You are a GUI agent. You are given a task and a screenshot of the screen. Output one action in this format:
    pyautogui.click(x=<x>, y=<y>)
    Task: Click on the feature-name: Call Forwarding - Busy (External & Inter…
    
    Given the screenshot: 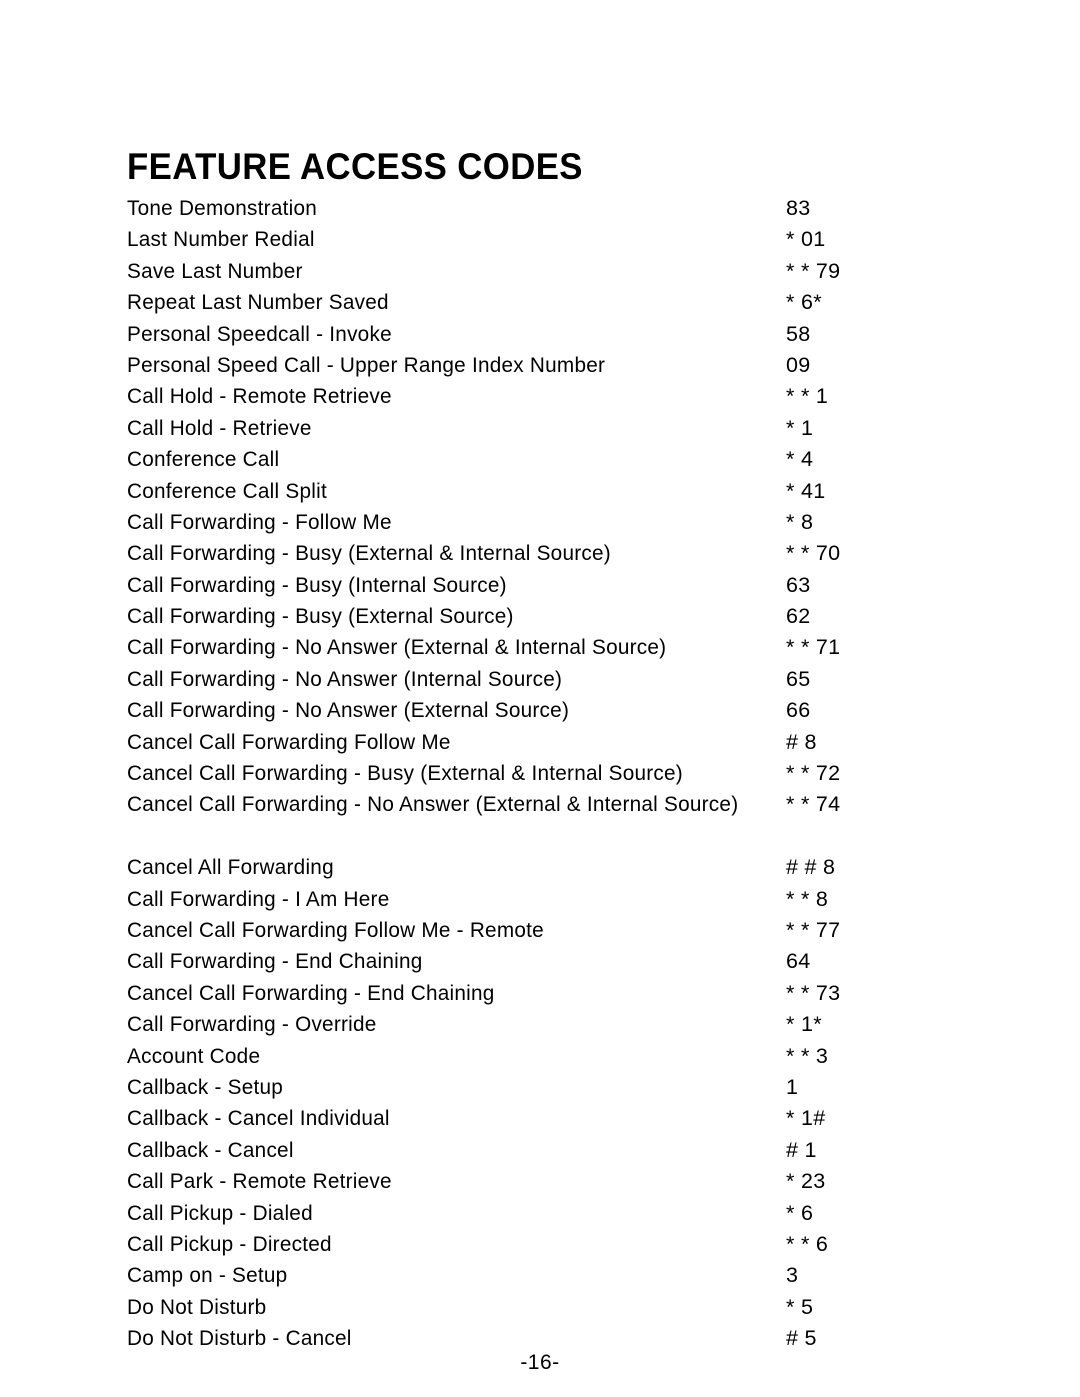 What is the action you would take?
    pyautogui.click(x=369, y=553)
    